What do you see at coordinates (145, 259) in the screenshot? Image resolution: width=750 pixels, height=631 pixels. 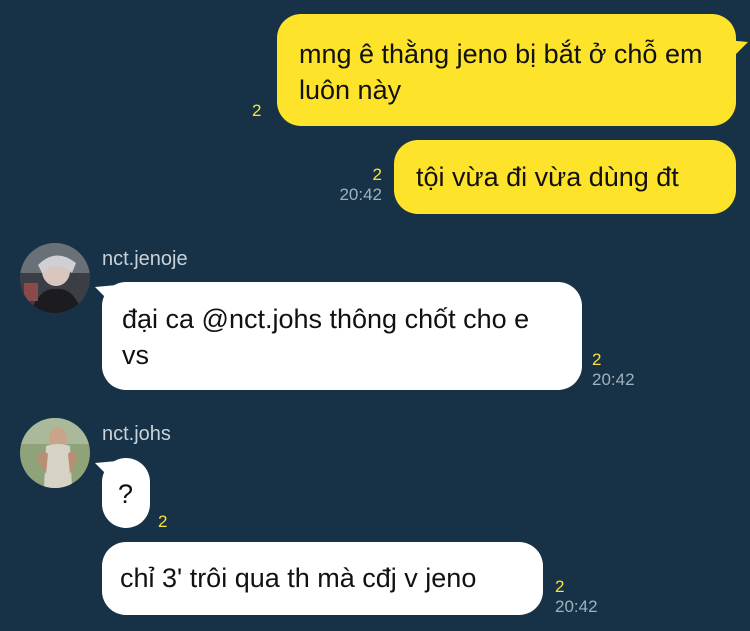 I see `sender-name: nct.jenoje` at bounding box center [145, 259].